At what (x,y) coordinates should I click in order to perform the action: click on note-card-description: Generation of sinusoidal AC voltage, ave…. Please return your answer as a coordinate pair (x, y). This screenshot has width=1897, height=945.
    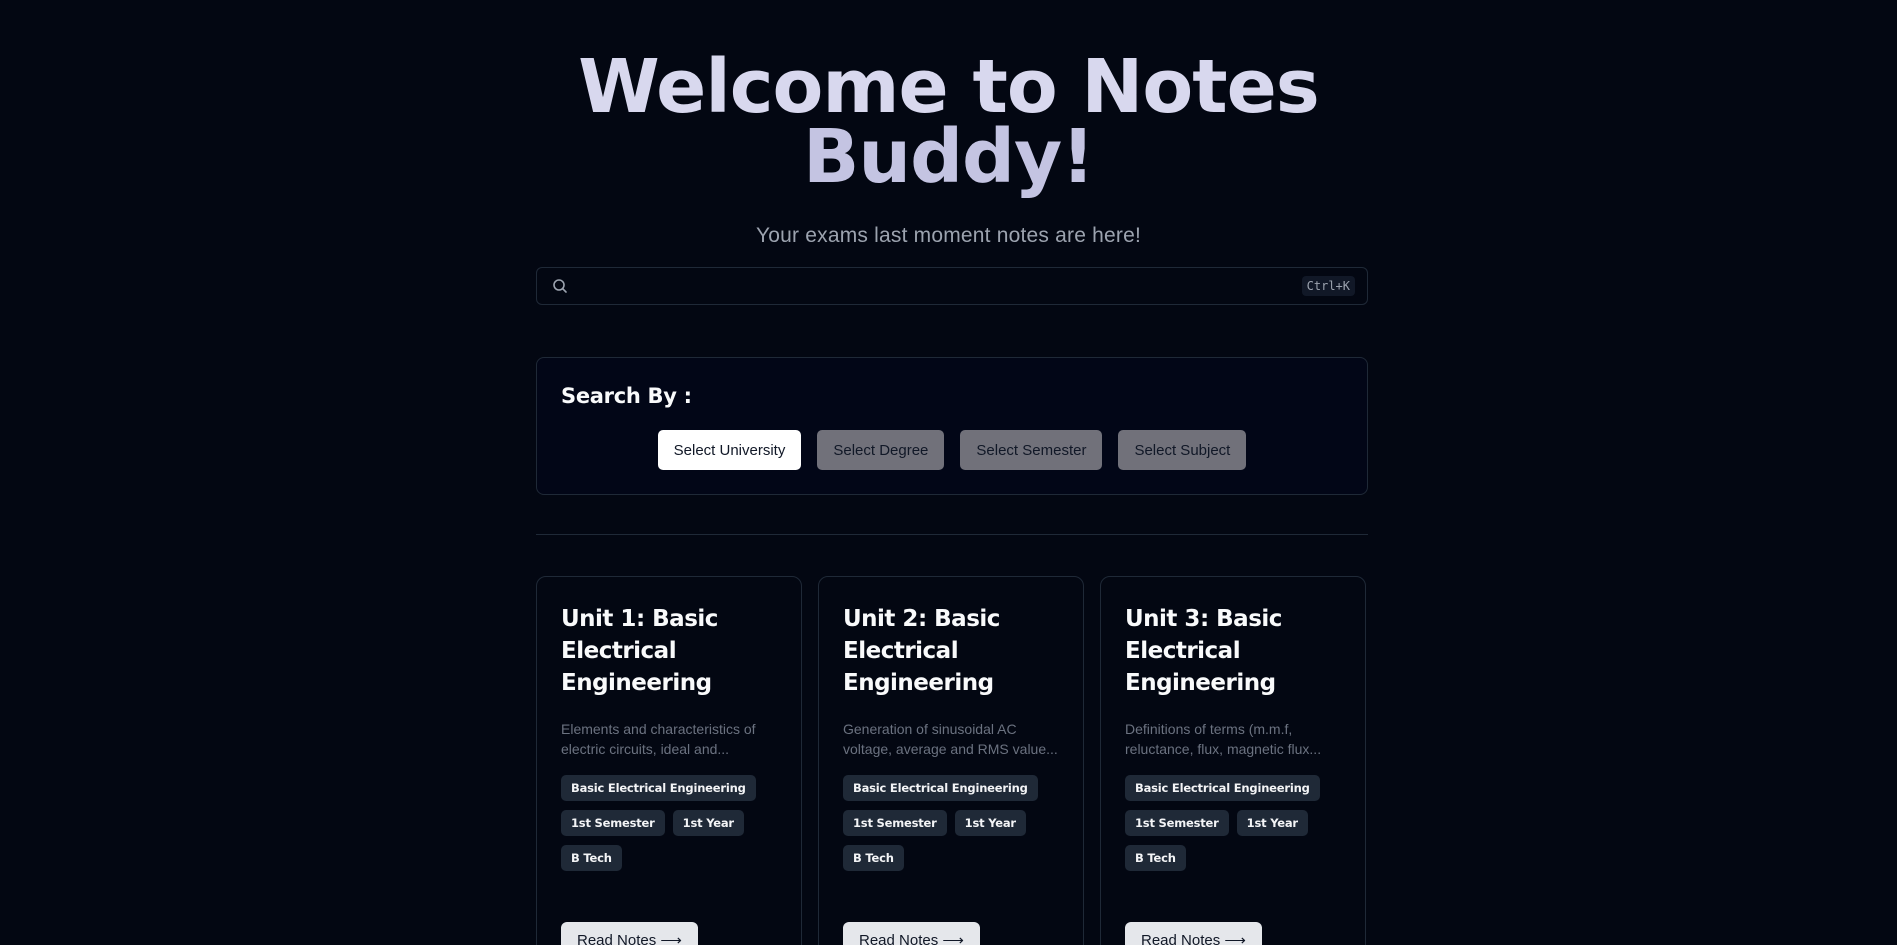
    Looking at the image, I should click on (950, 739).